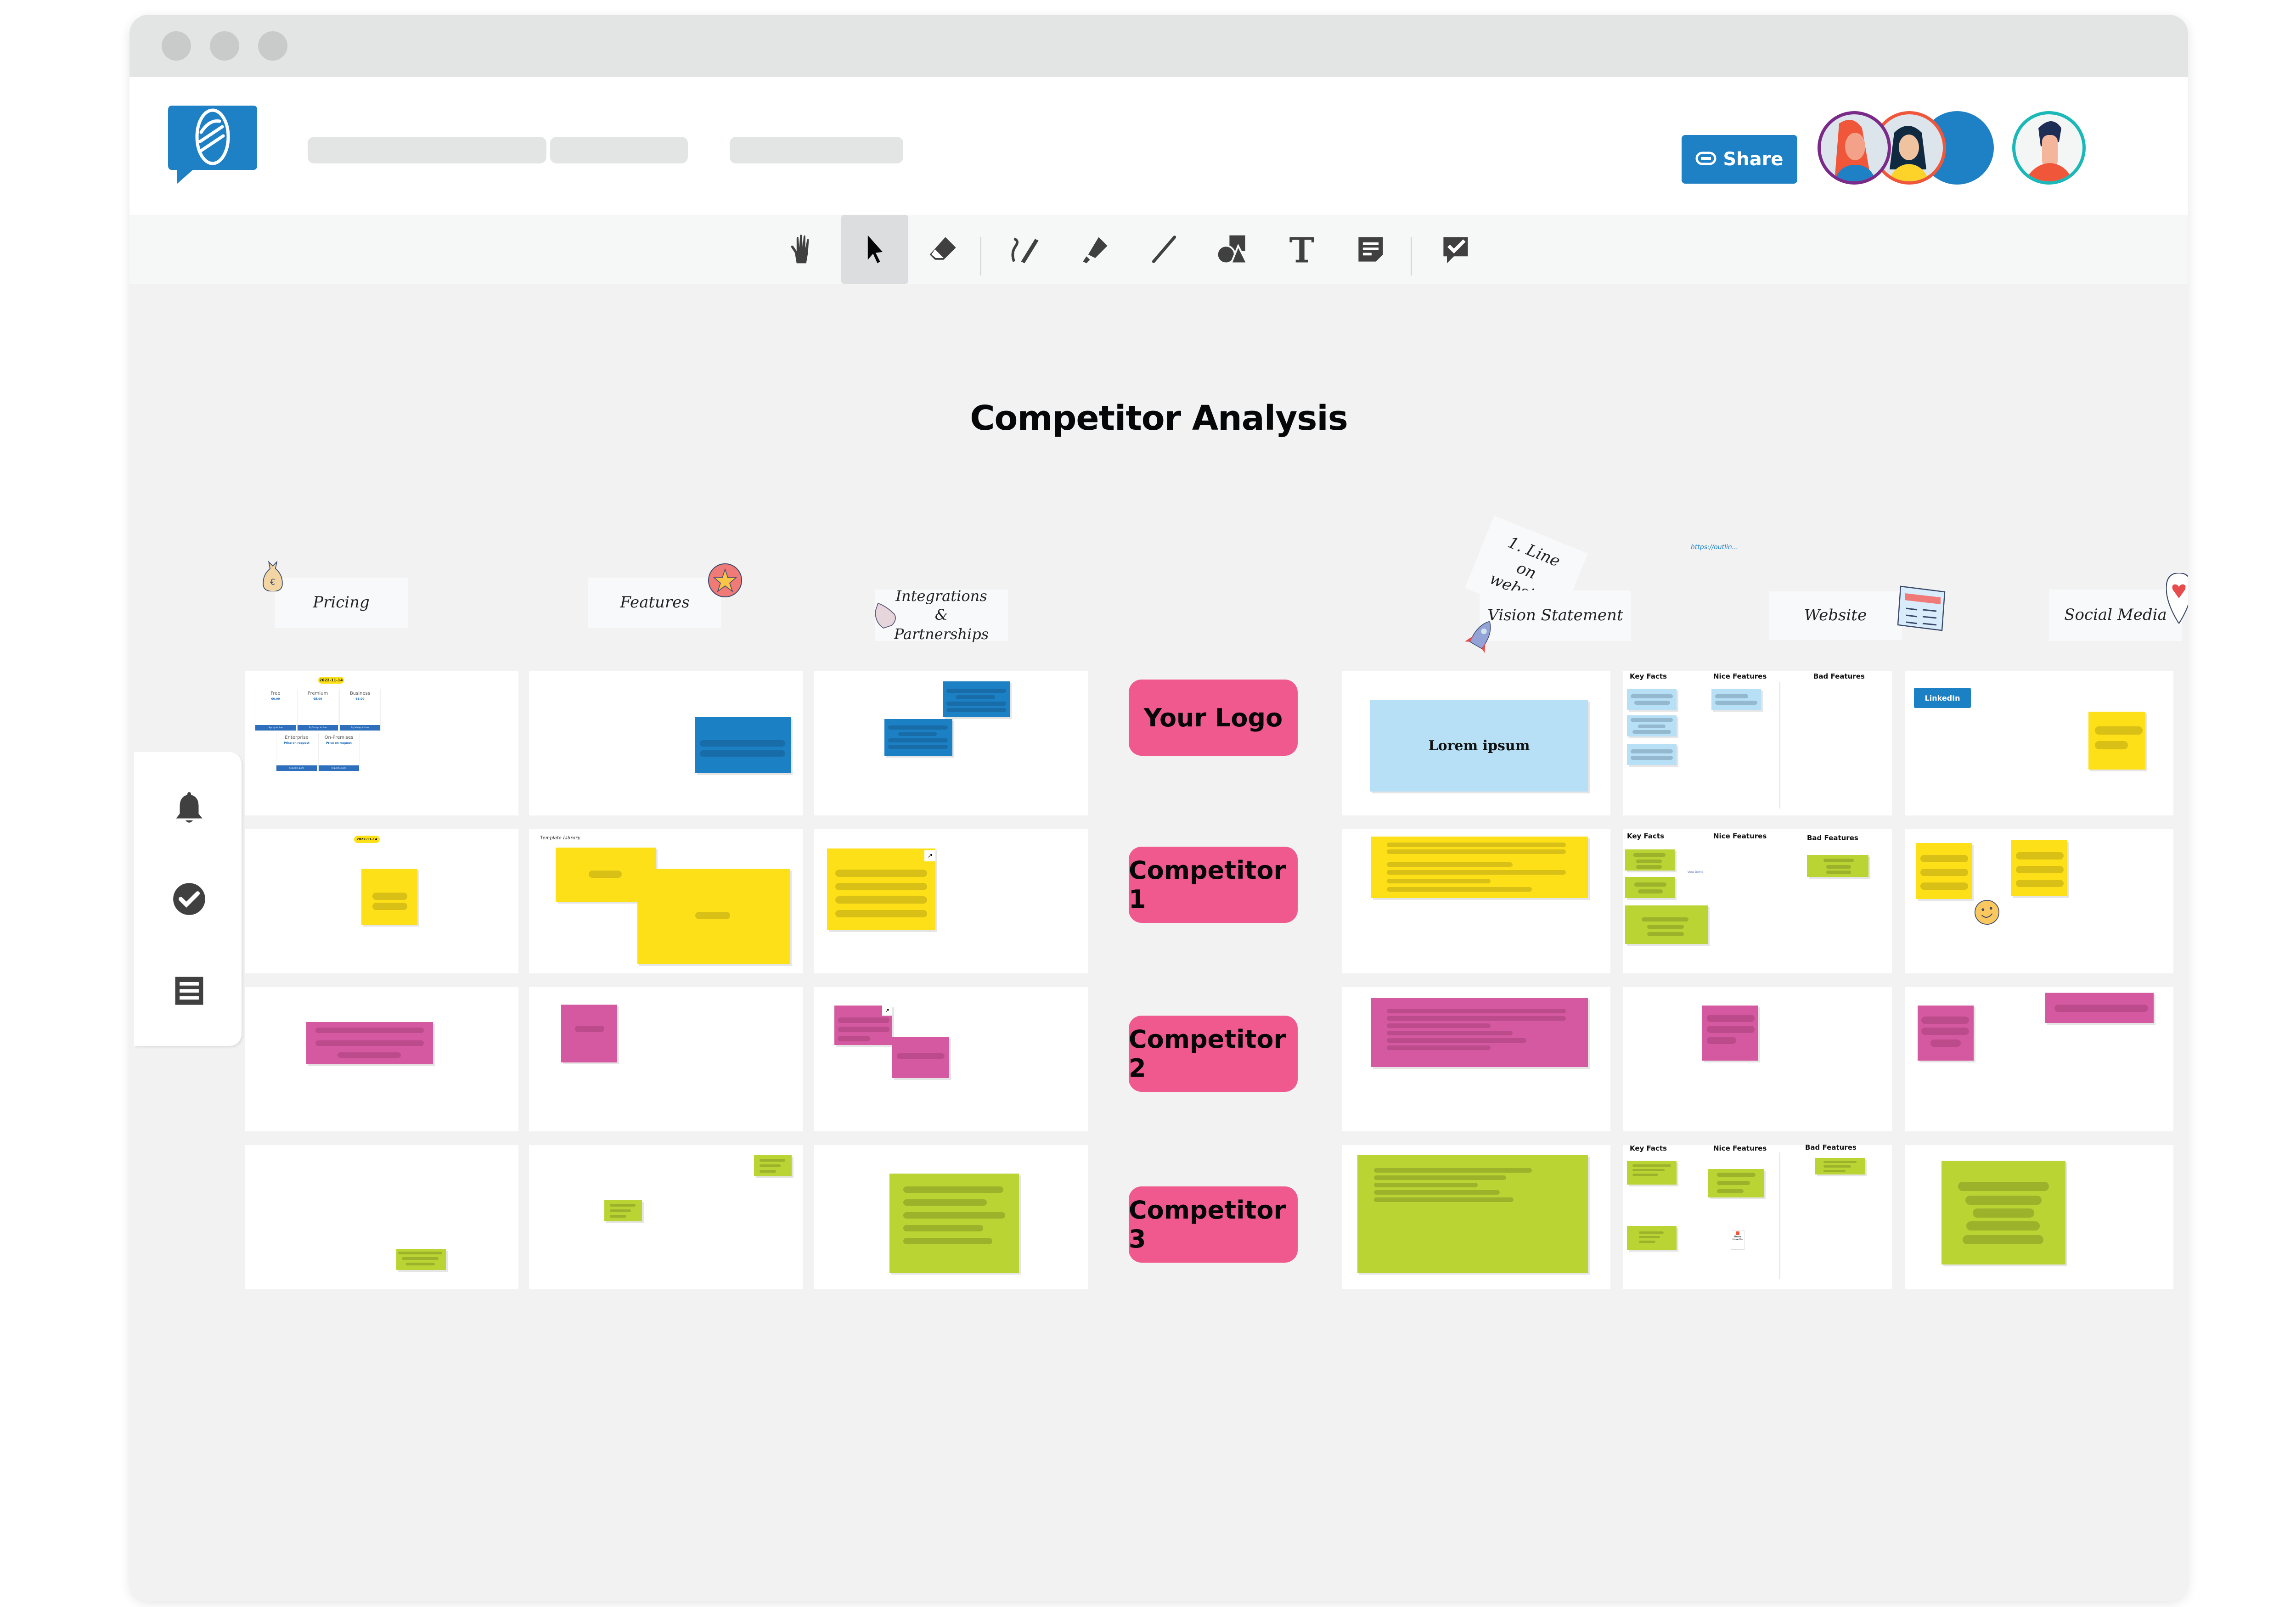  I want to click on cell-competitor-2-integrations: ↗, so click(951, 1059).